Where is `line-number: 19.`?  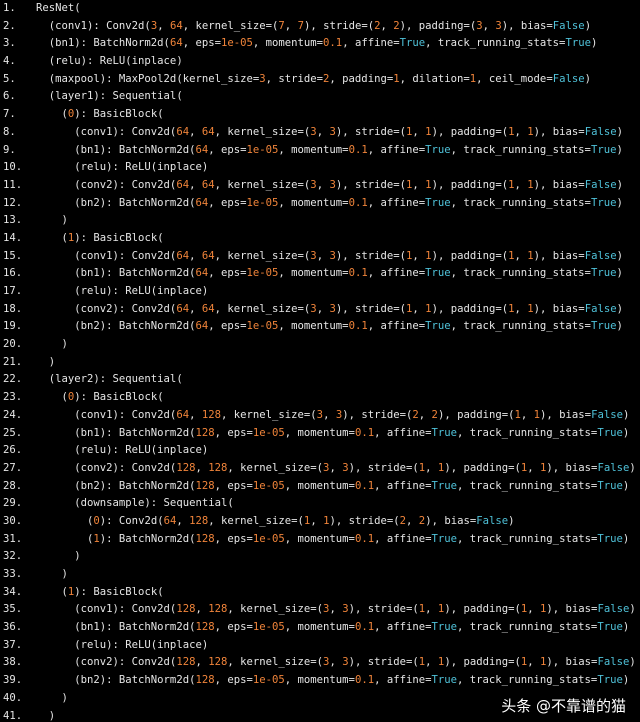
line-number: 19. is located at coordinates (13, 326).